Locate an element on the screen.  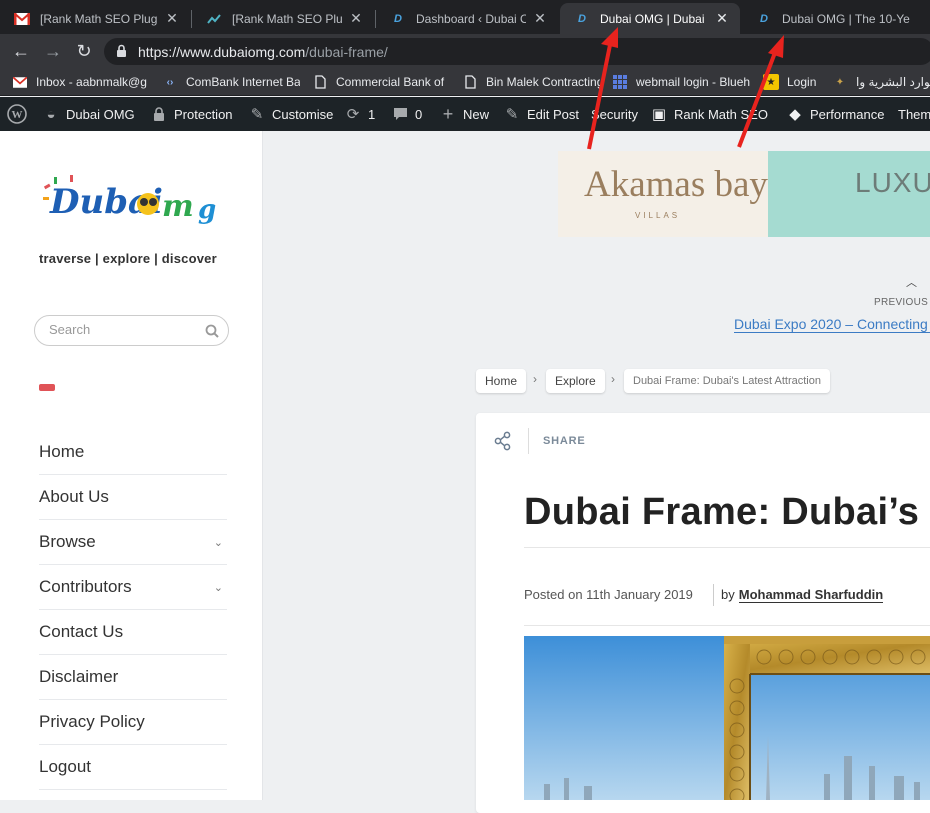
previous-post-link: Dubai Expo 2020 – Connecting M is located at coordinates (832, 324).